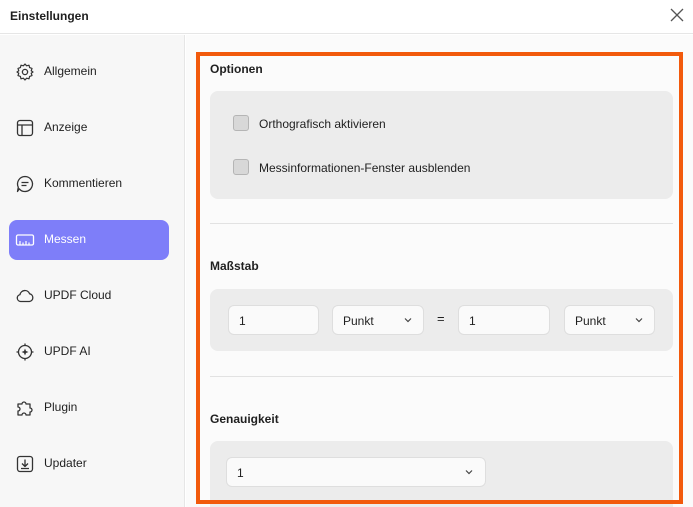 The image size is (693, 507). I want to click on section-title-massstab: Maßstab, so click(234, 266).